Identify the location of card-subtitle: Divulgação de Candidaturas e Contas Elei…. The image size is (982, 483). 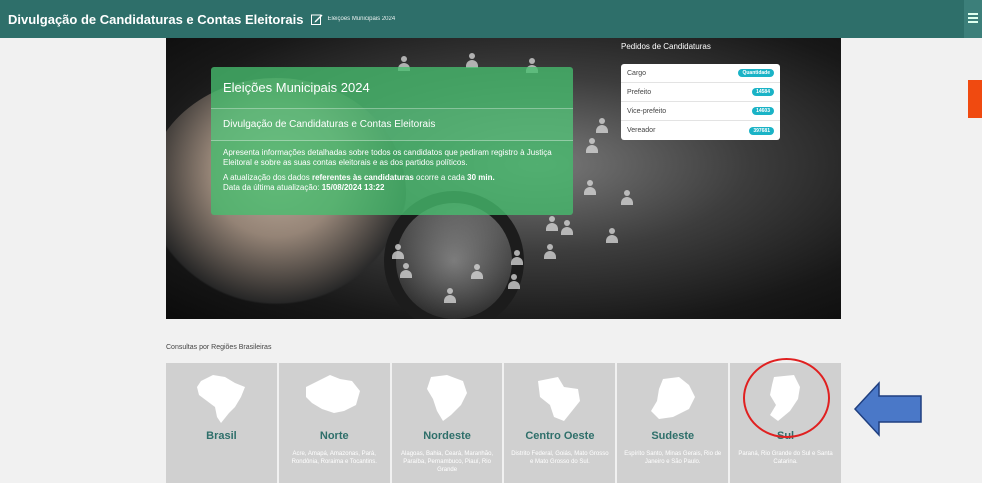
(392, 125).